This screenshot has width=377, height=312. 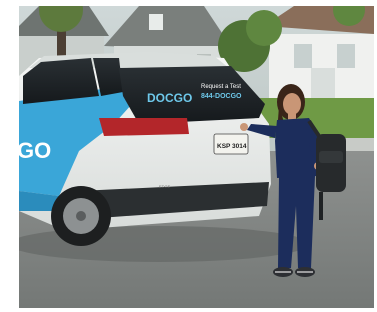 I want to click on window-tagline: Request a Test, so click(x=221, y=87).